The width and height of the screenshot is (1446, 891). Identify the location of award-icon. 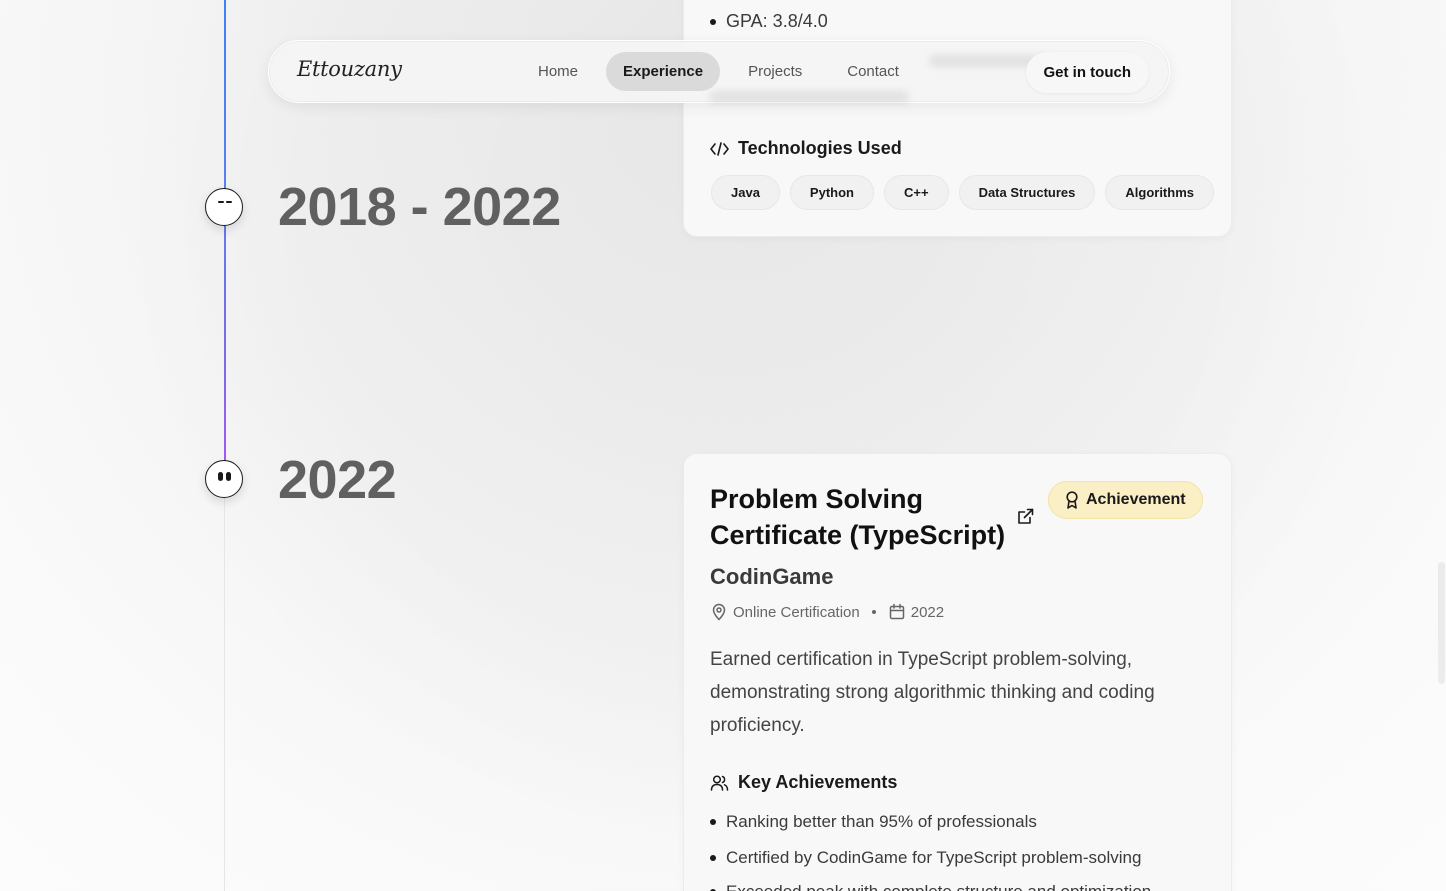
(1072, 500).